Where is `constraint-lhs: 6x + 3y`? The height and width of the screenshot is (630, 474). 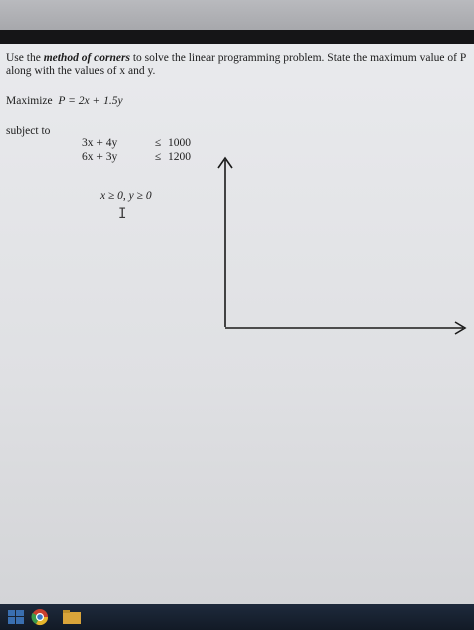
constraint-lhs: 6x + 3y is located at coordinates (100, 157).